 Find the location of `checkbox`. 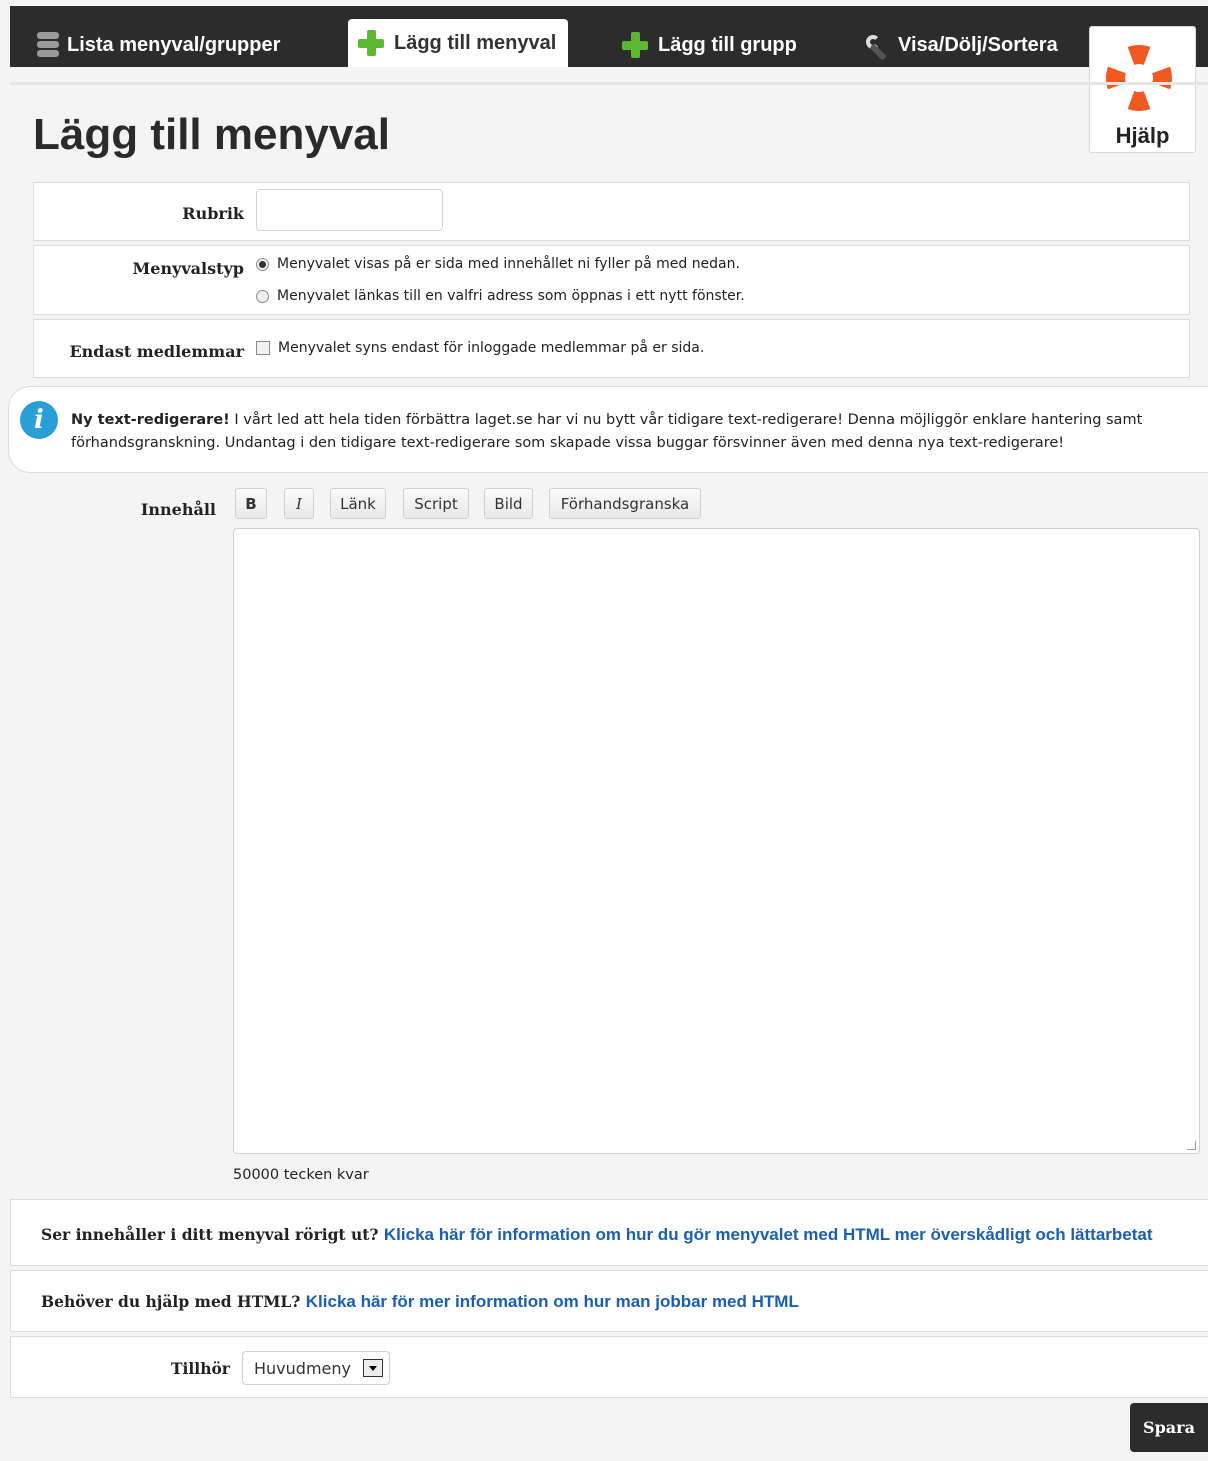

checkbox is located at coordinates (263, 348).